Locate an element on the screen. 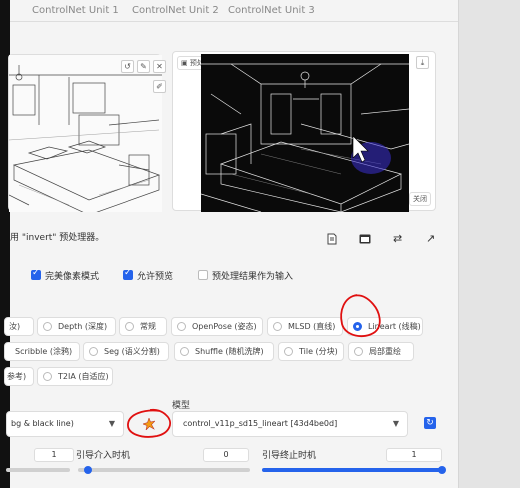 This screenshot has width=520, height=488. arrow-up-right-icon: ↗ is located at coordinates (430, 238).